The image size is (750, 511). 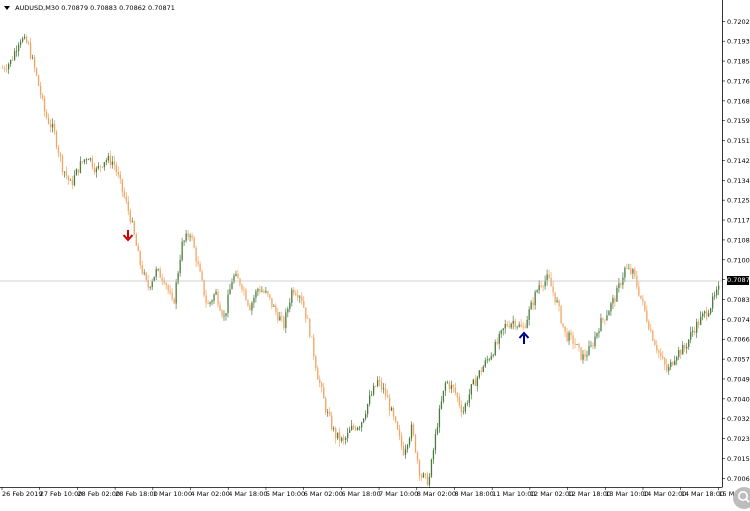 What do you see at coordinates (37, 8) in the screenshot?
I see `symbol-label: AUDUSD,M30` at bounding box center [37, 8].